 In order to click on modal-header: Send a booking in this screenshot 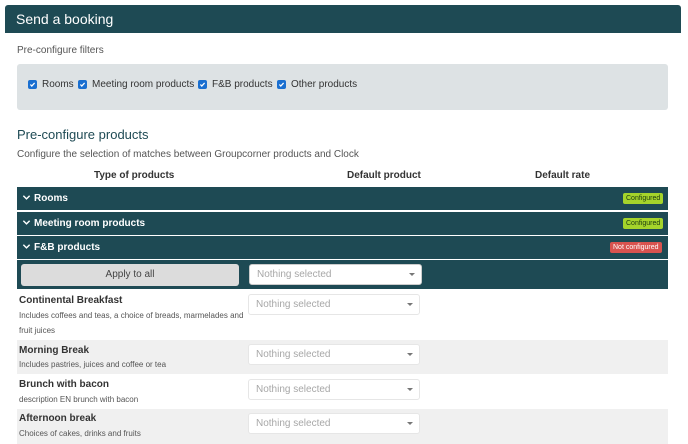, I will do `click(343, 19)`.